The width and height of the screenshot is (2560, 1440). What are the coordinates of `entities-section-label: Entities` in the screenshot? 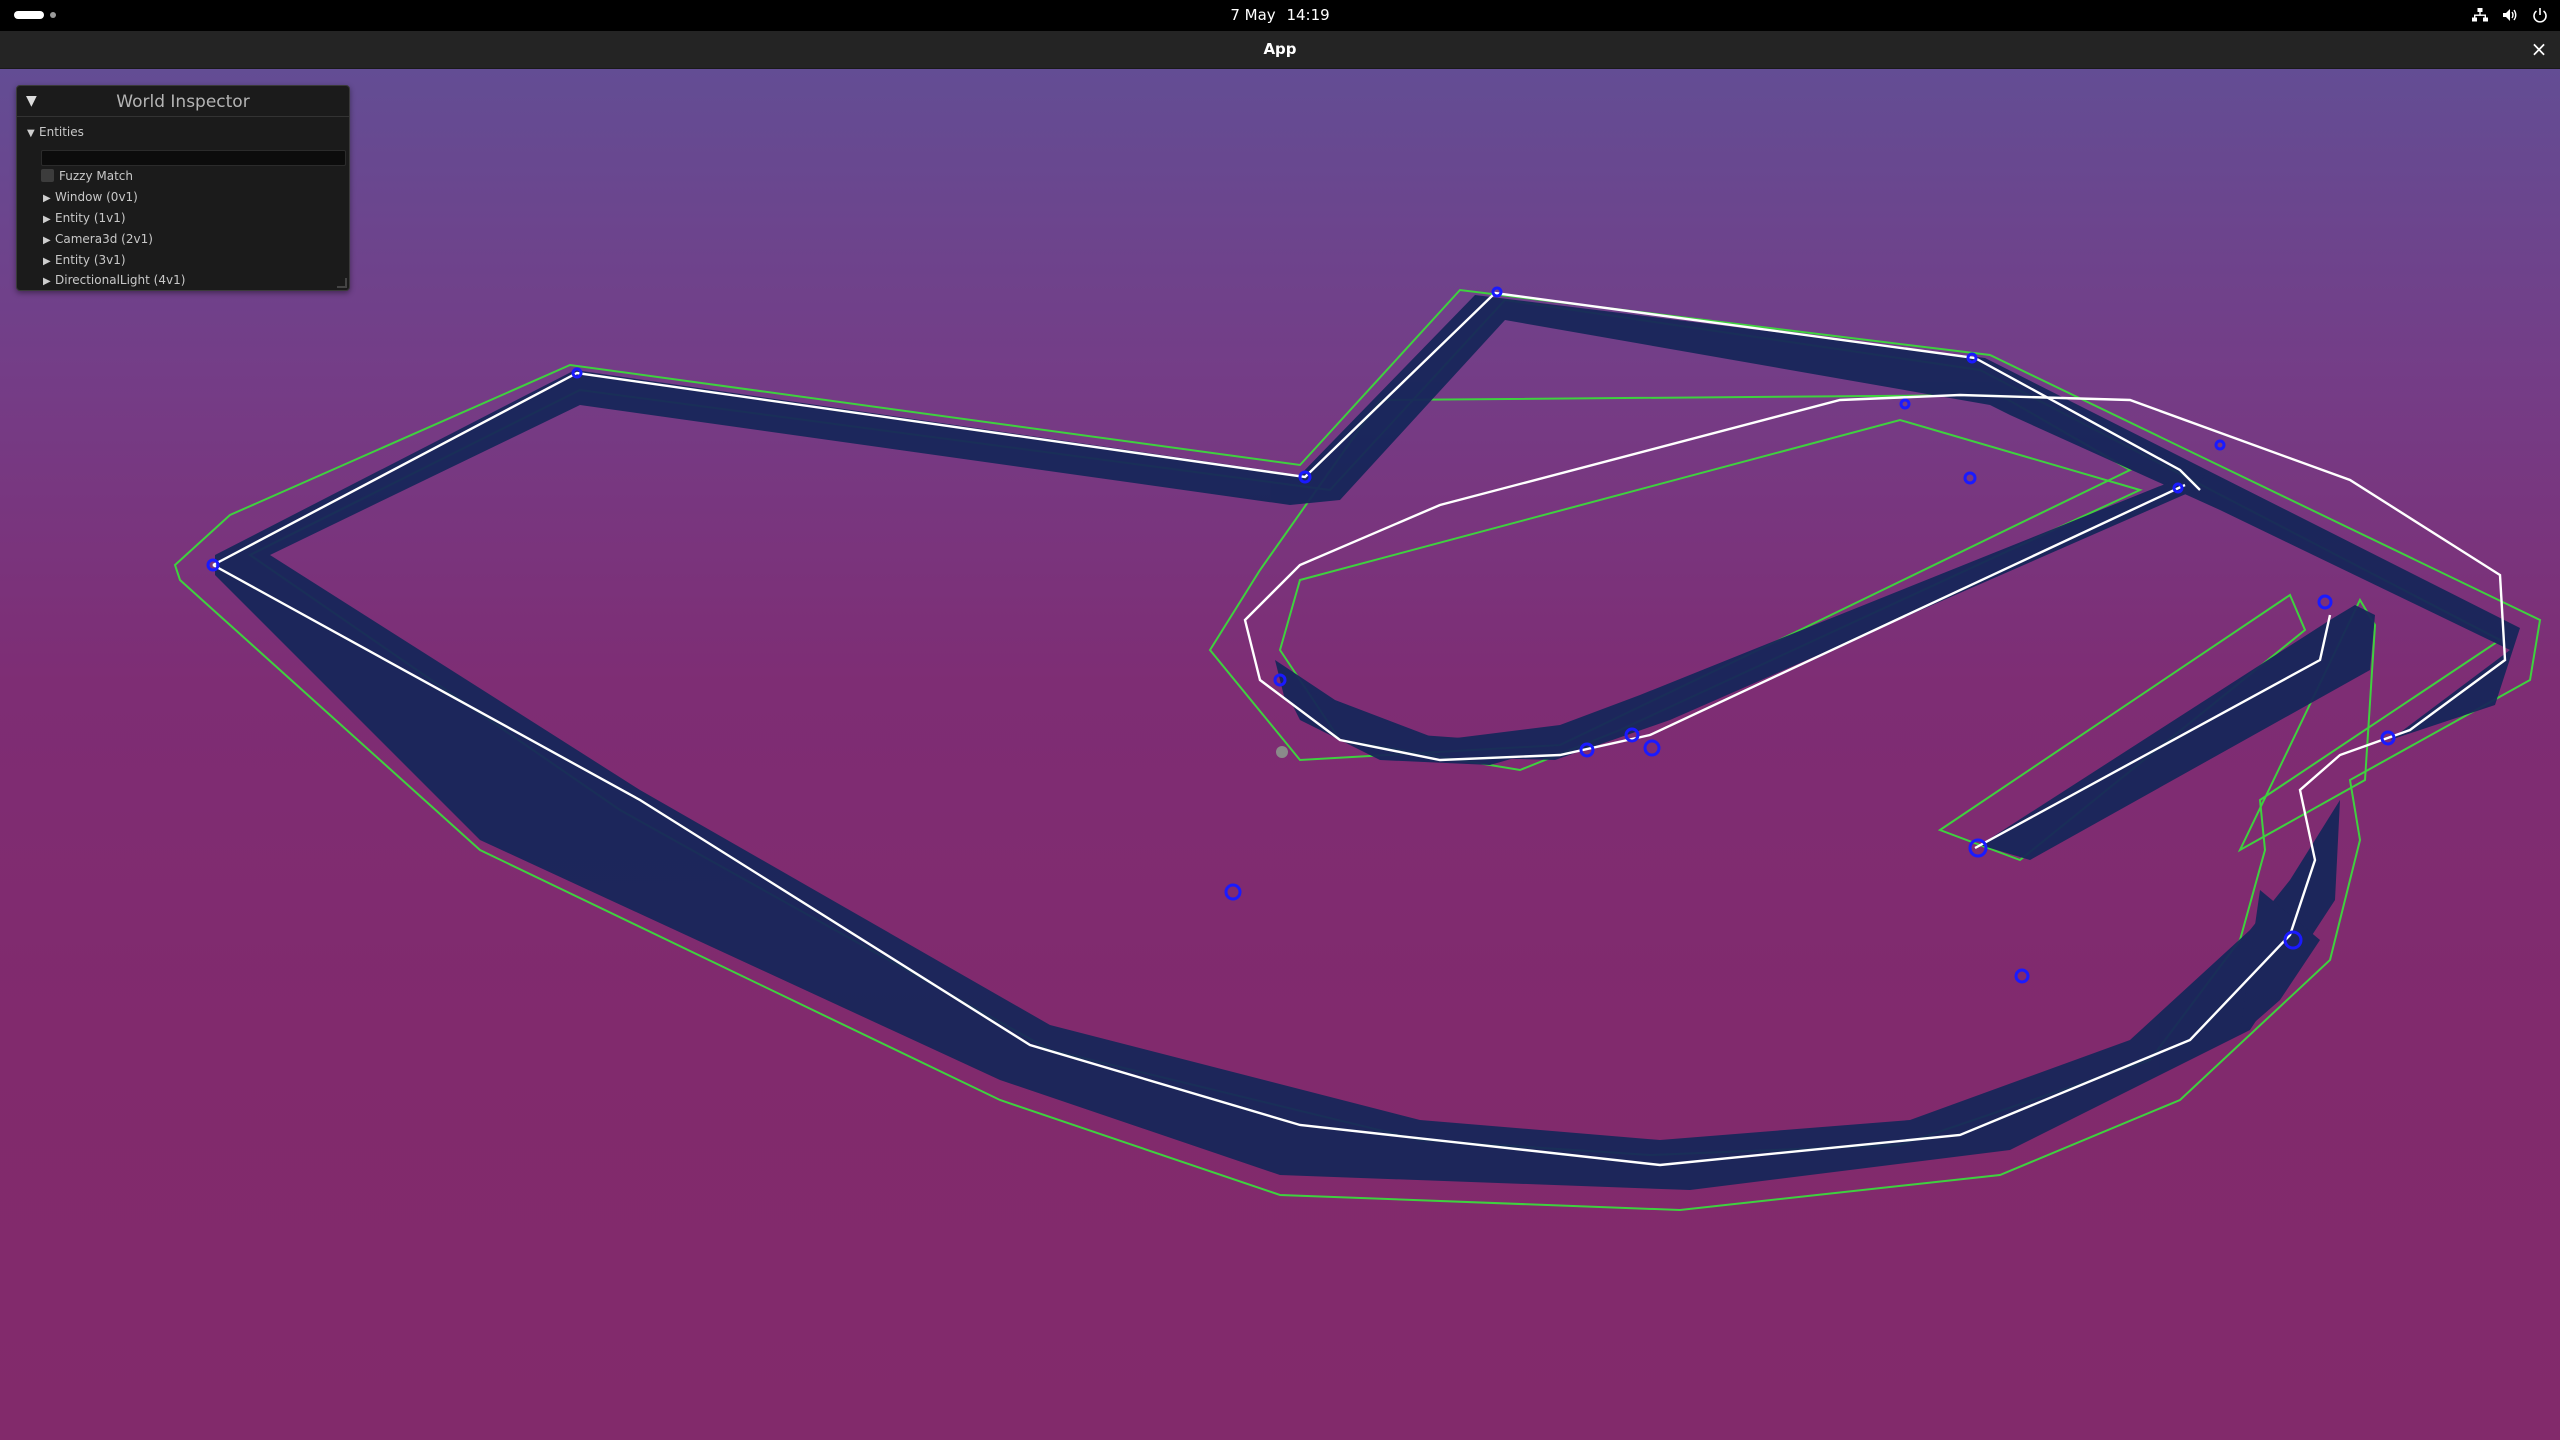 It's located at (61, 132).